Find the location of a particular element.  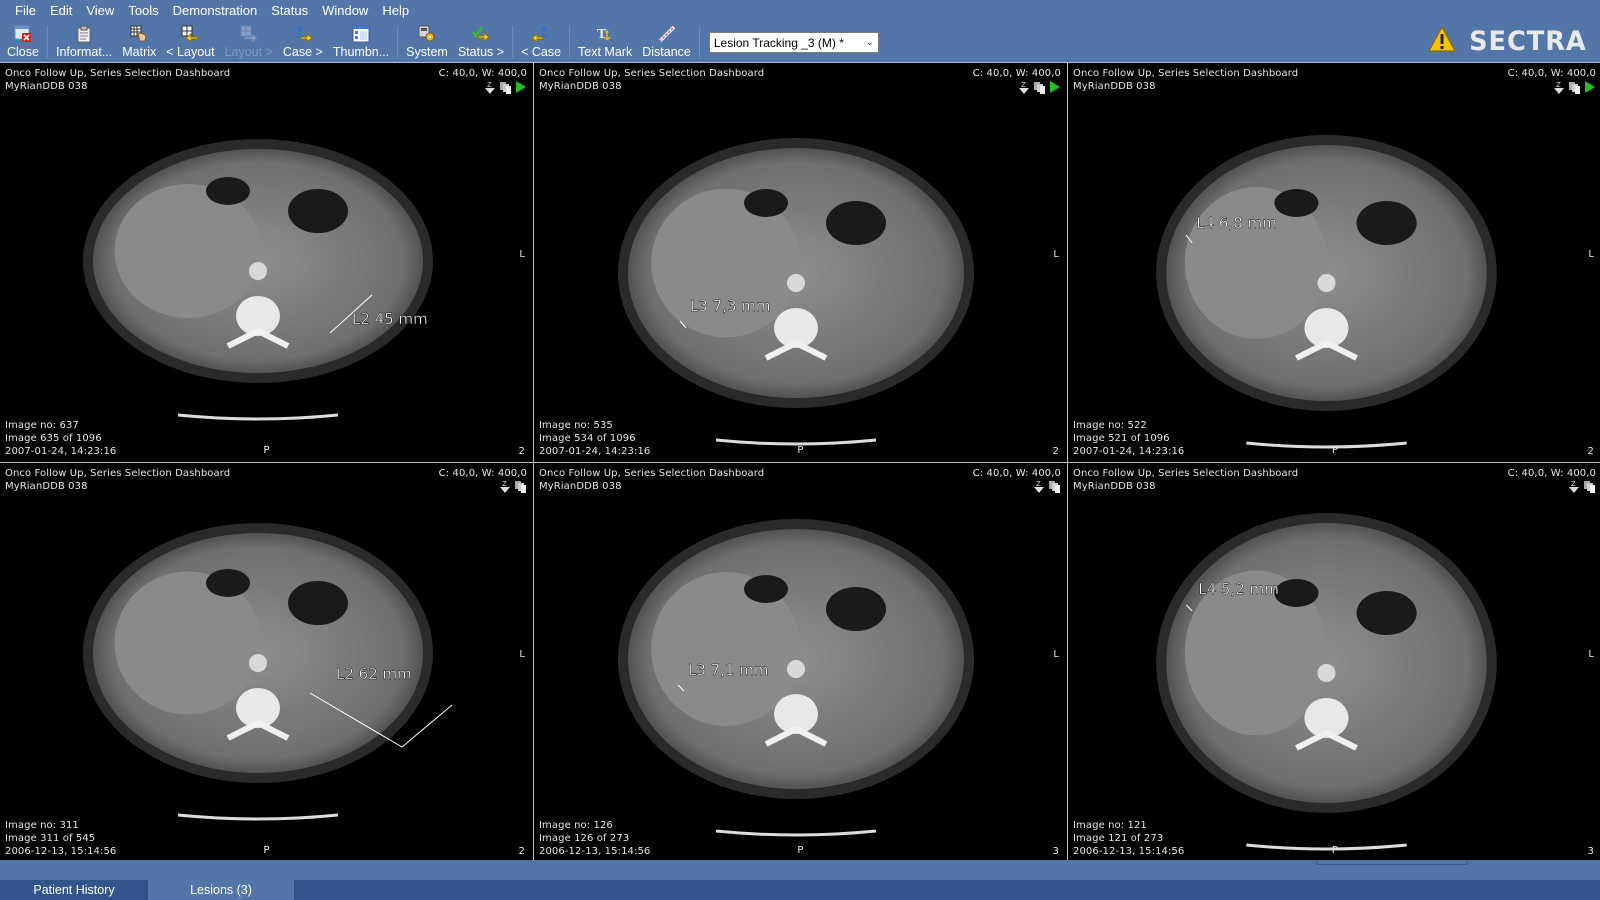

matrix-button: Matrix is located at coordinates (139, 42).